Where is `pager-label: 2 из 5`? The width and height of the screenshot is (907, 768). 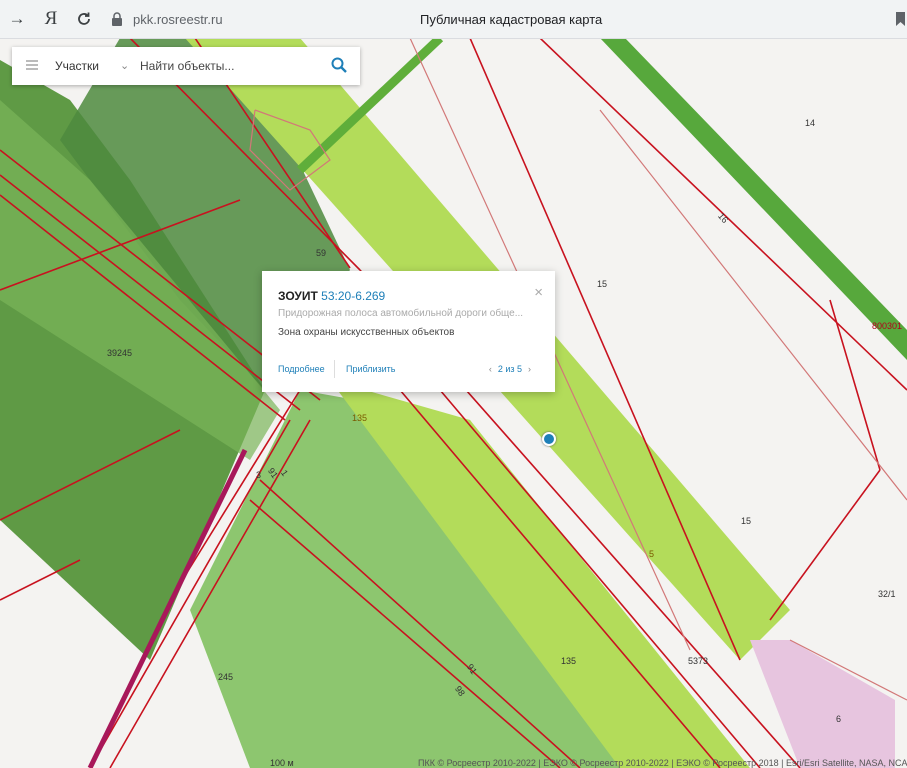 pager-label: 2 из 5 is located at coordinates (509, 369).